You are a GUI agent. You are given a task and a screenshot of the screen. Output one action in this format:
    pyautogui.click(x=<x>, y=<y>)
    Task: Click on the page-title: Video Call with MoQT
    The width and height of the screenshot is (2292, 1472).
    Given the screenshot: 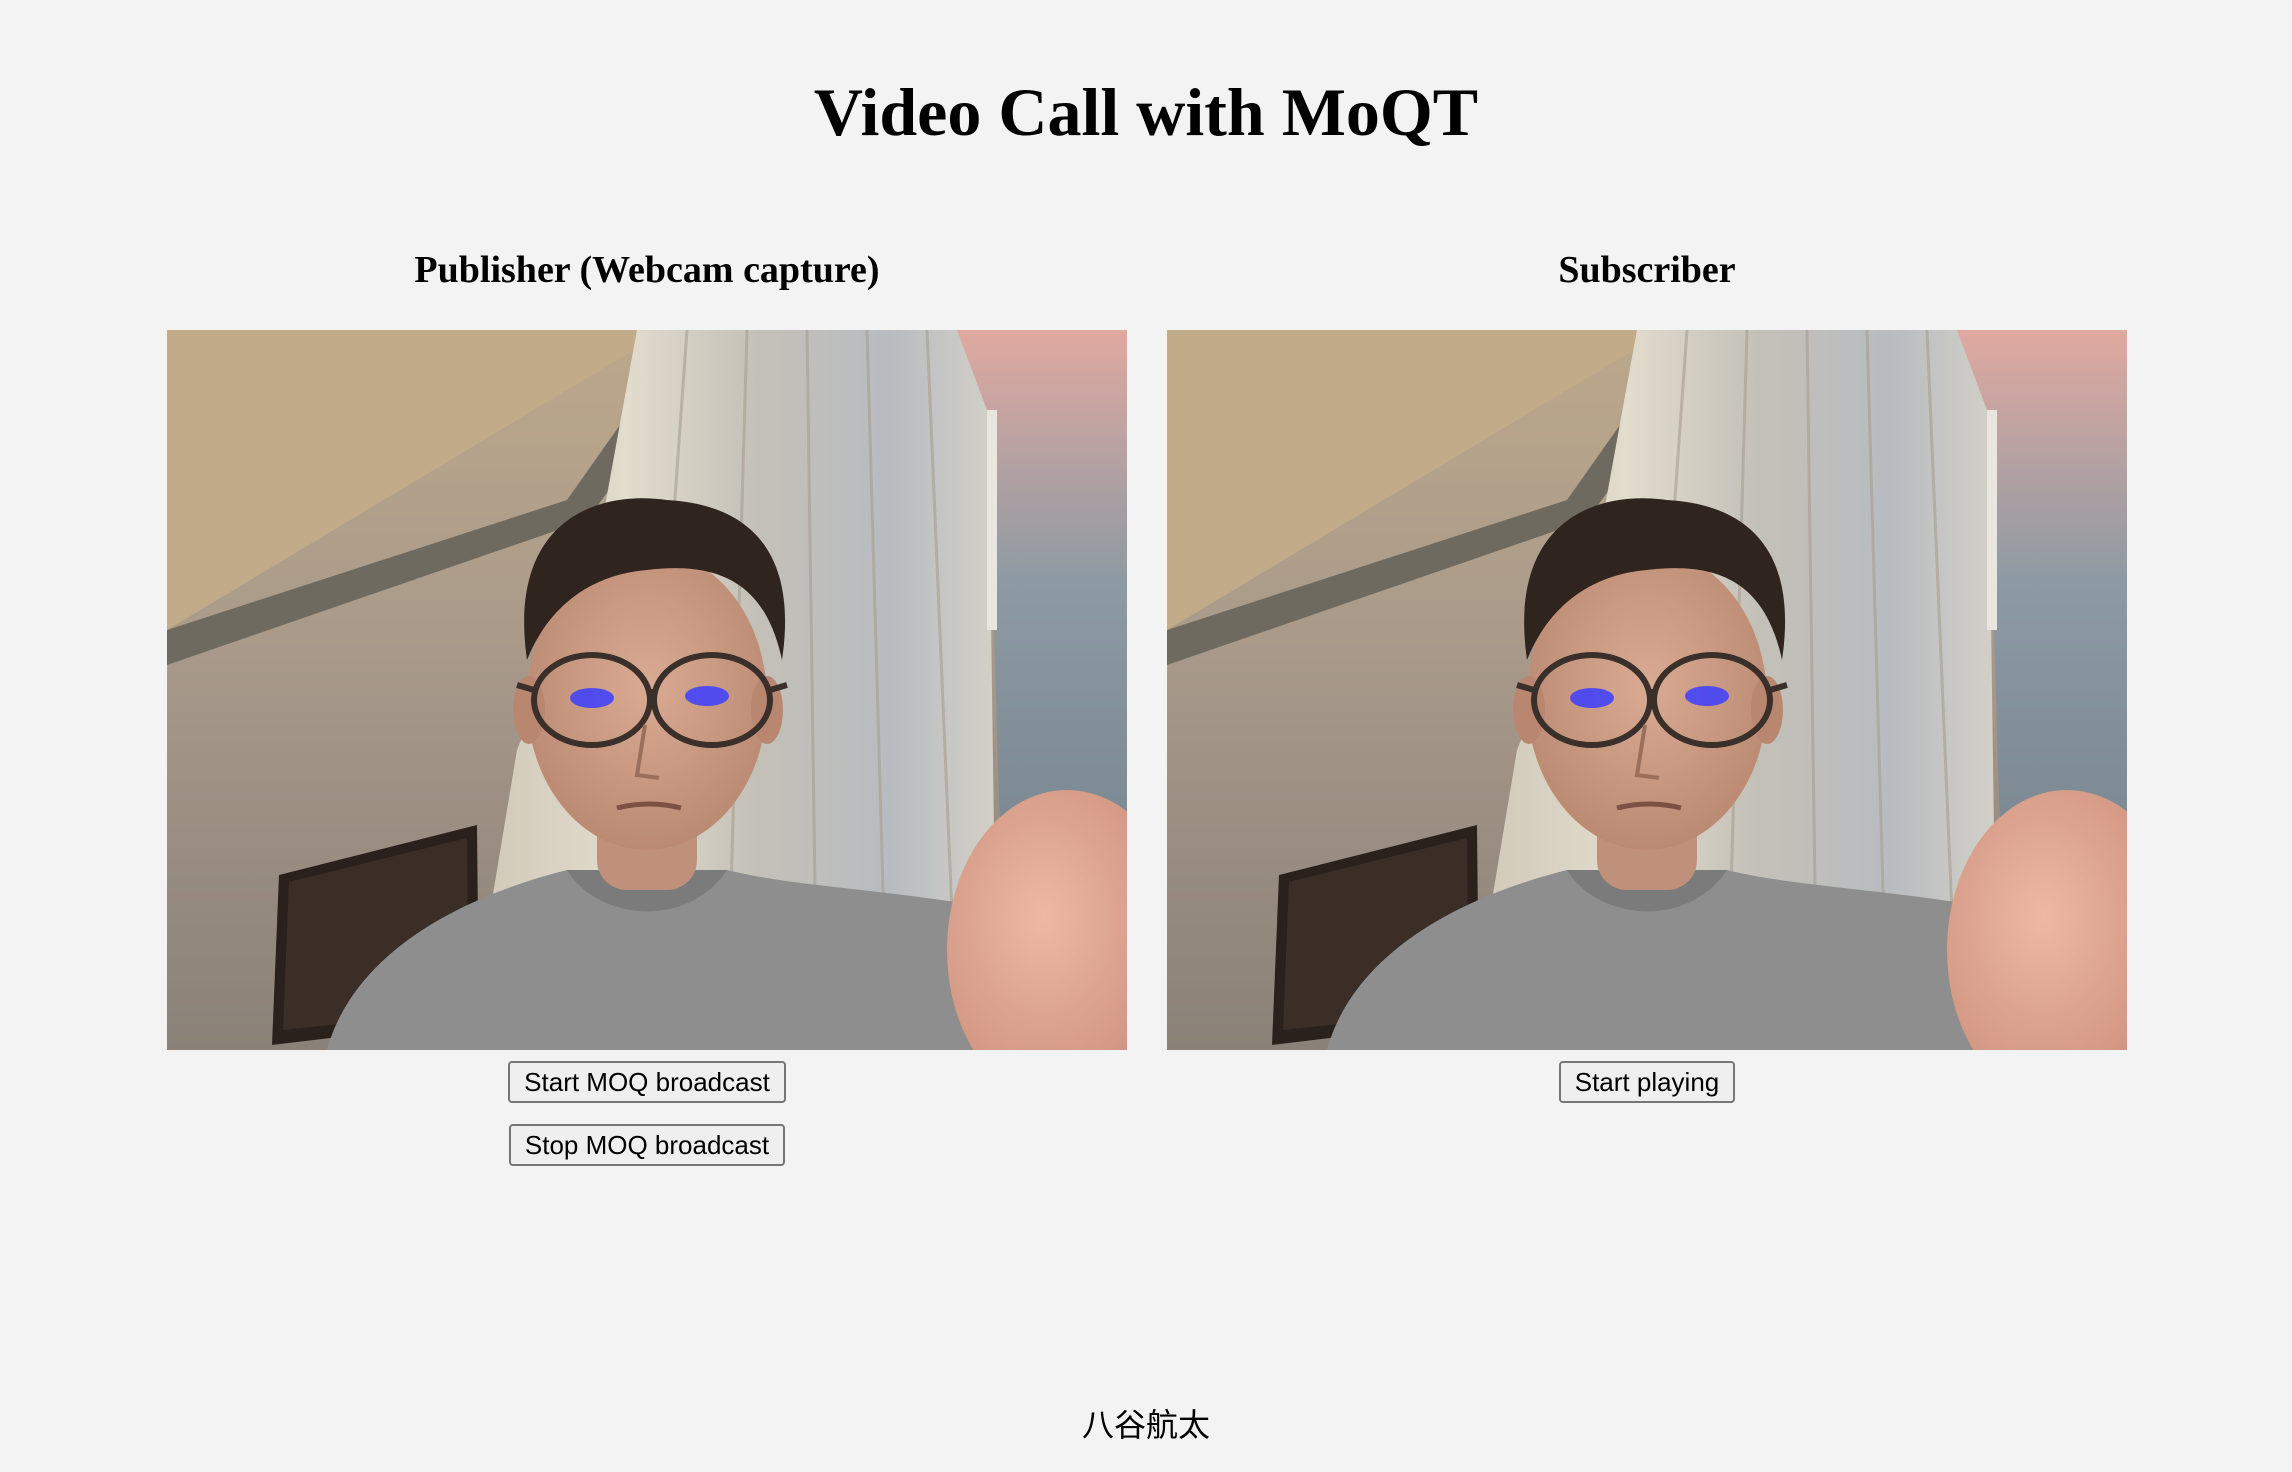 What is the action you would take?
    pyautogui.click(x=1146, y=112)
    